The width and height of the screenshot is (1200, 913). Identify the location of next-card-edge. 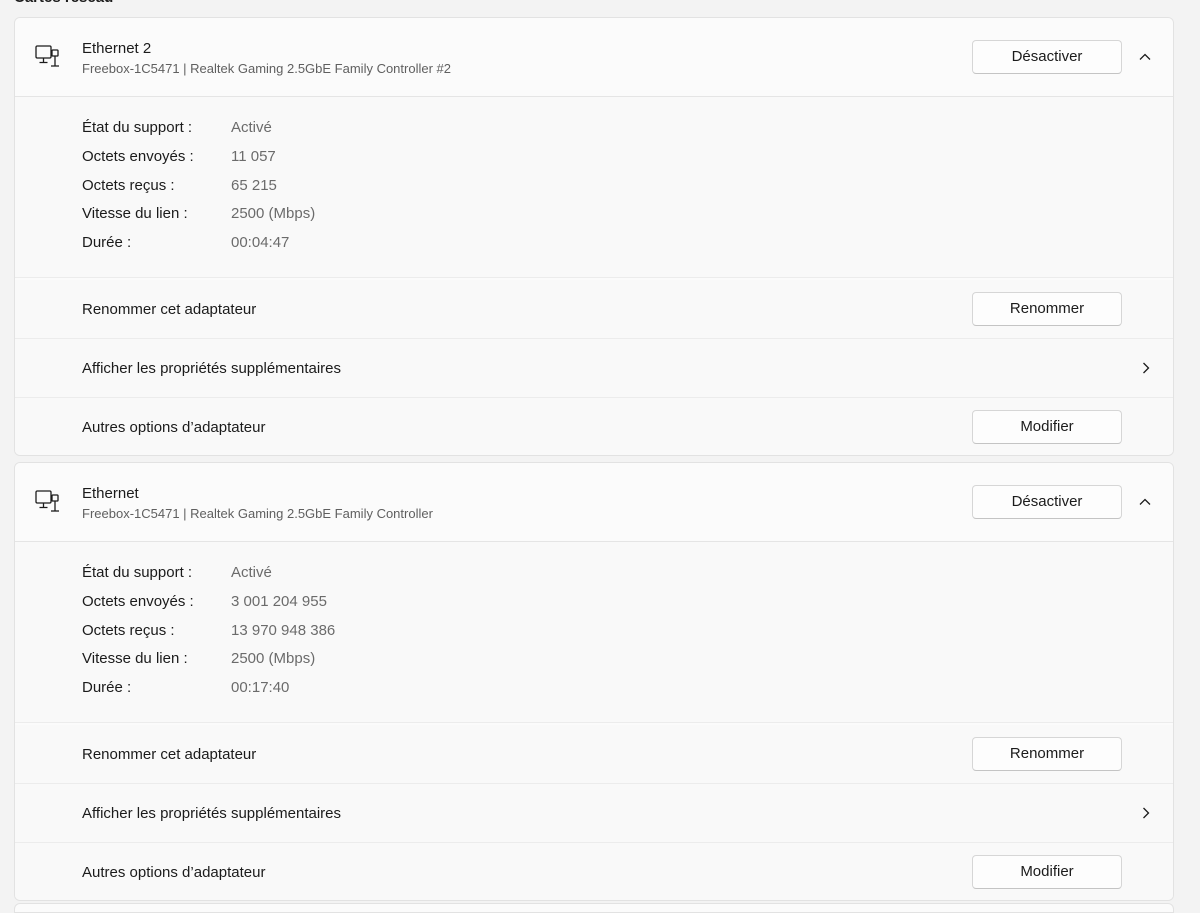
(594, 908).